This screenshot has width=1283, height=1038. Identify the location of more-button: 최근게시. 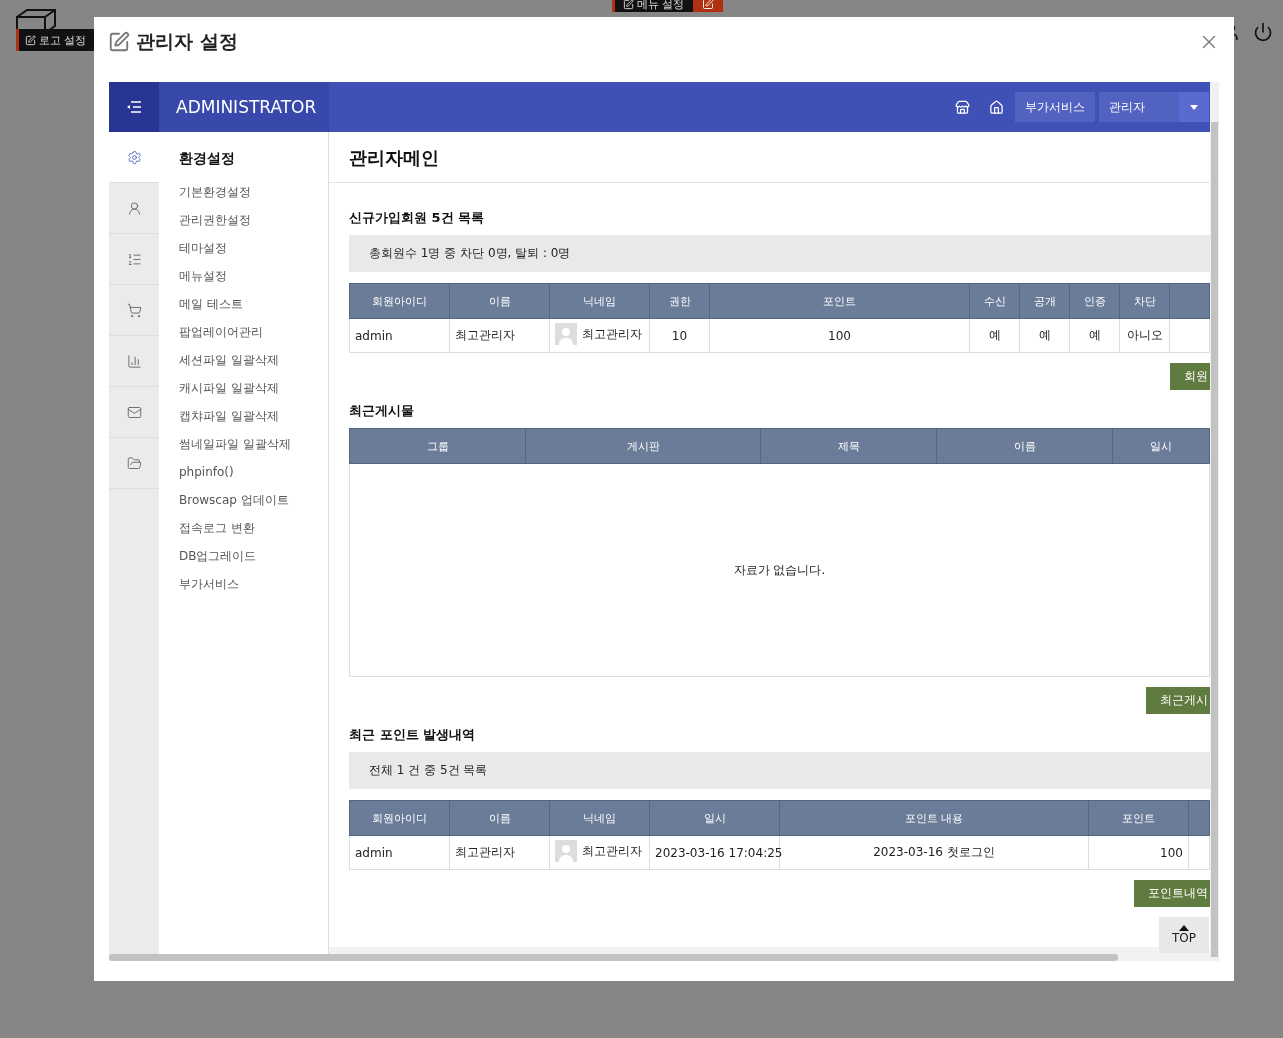
(1178, 700).